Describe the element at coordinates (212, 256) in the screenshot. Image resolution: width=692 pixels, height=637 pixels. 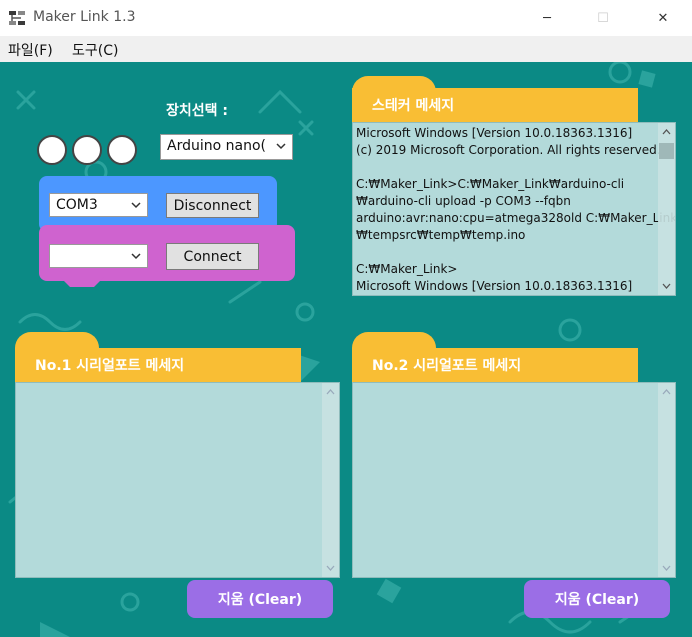
I see `connect-button: Connect` at that location.